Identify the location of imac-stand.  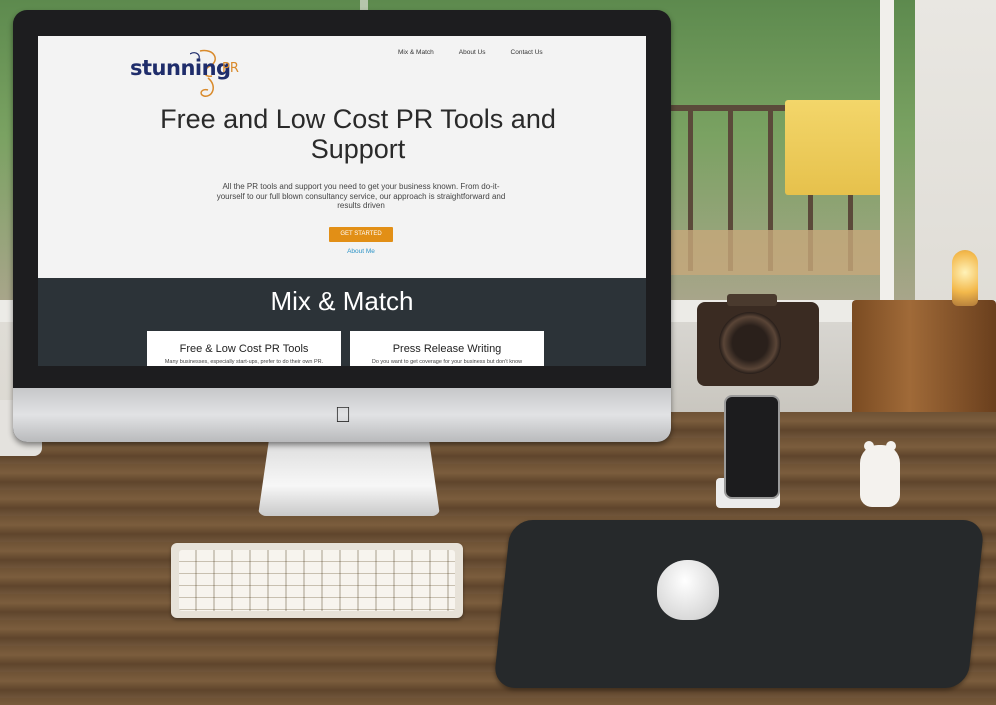
(349, 478).